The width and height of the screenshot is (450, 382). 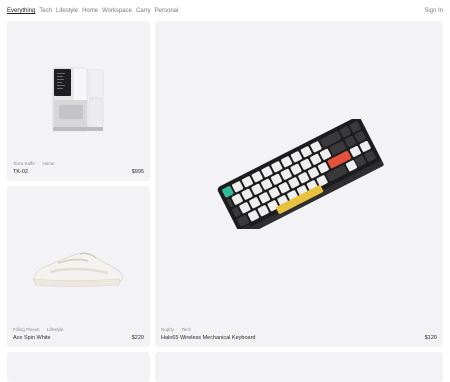 I want to click on product-card-tk02: Terra Kaffe · Home TK-02 $995, so click(x=78, y=101).